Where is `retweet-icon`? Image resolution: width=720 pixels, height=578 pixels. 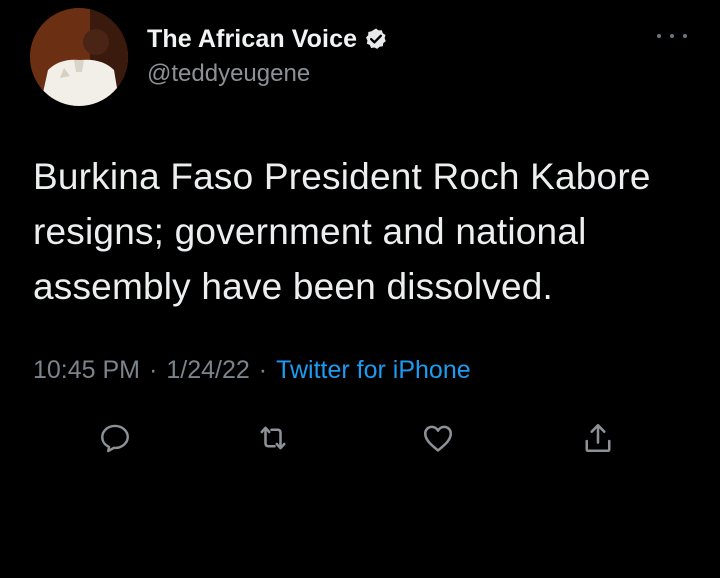
retweet-icon is located at coordinates (273, 438).